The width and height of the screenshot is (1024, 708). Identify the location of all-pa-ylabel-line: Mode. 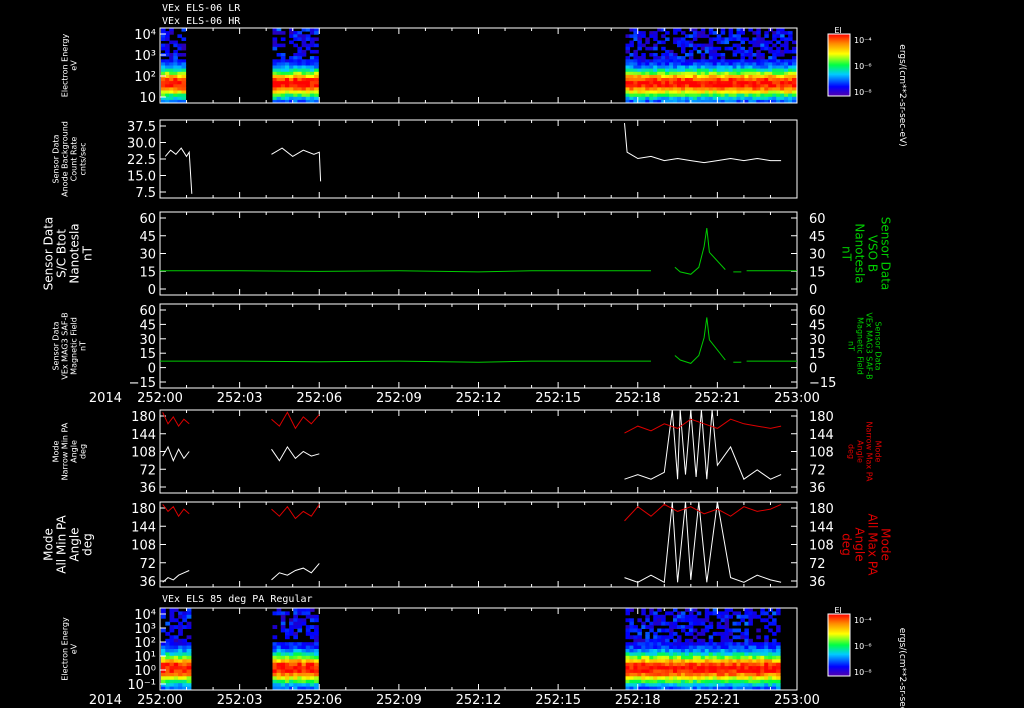
(49, 544).